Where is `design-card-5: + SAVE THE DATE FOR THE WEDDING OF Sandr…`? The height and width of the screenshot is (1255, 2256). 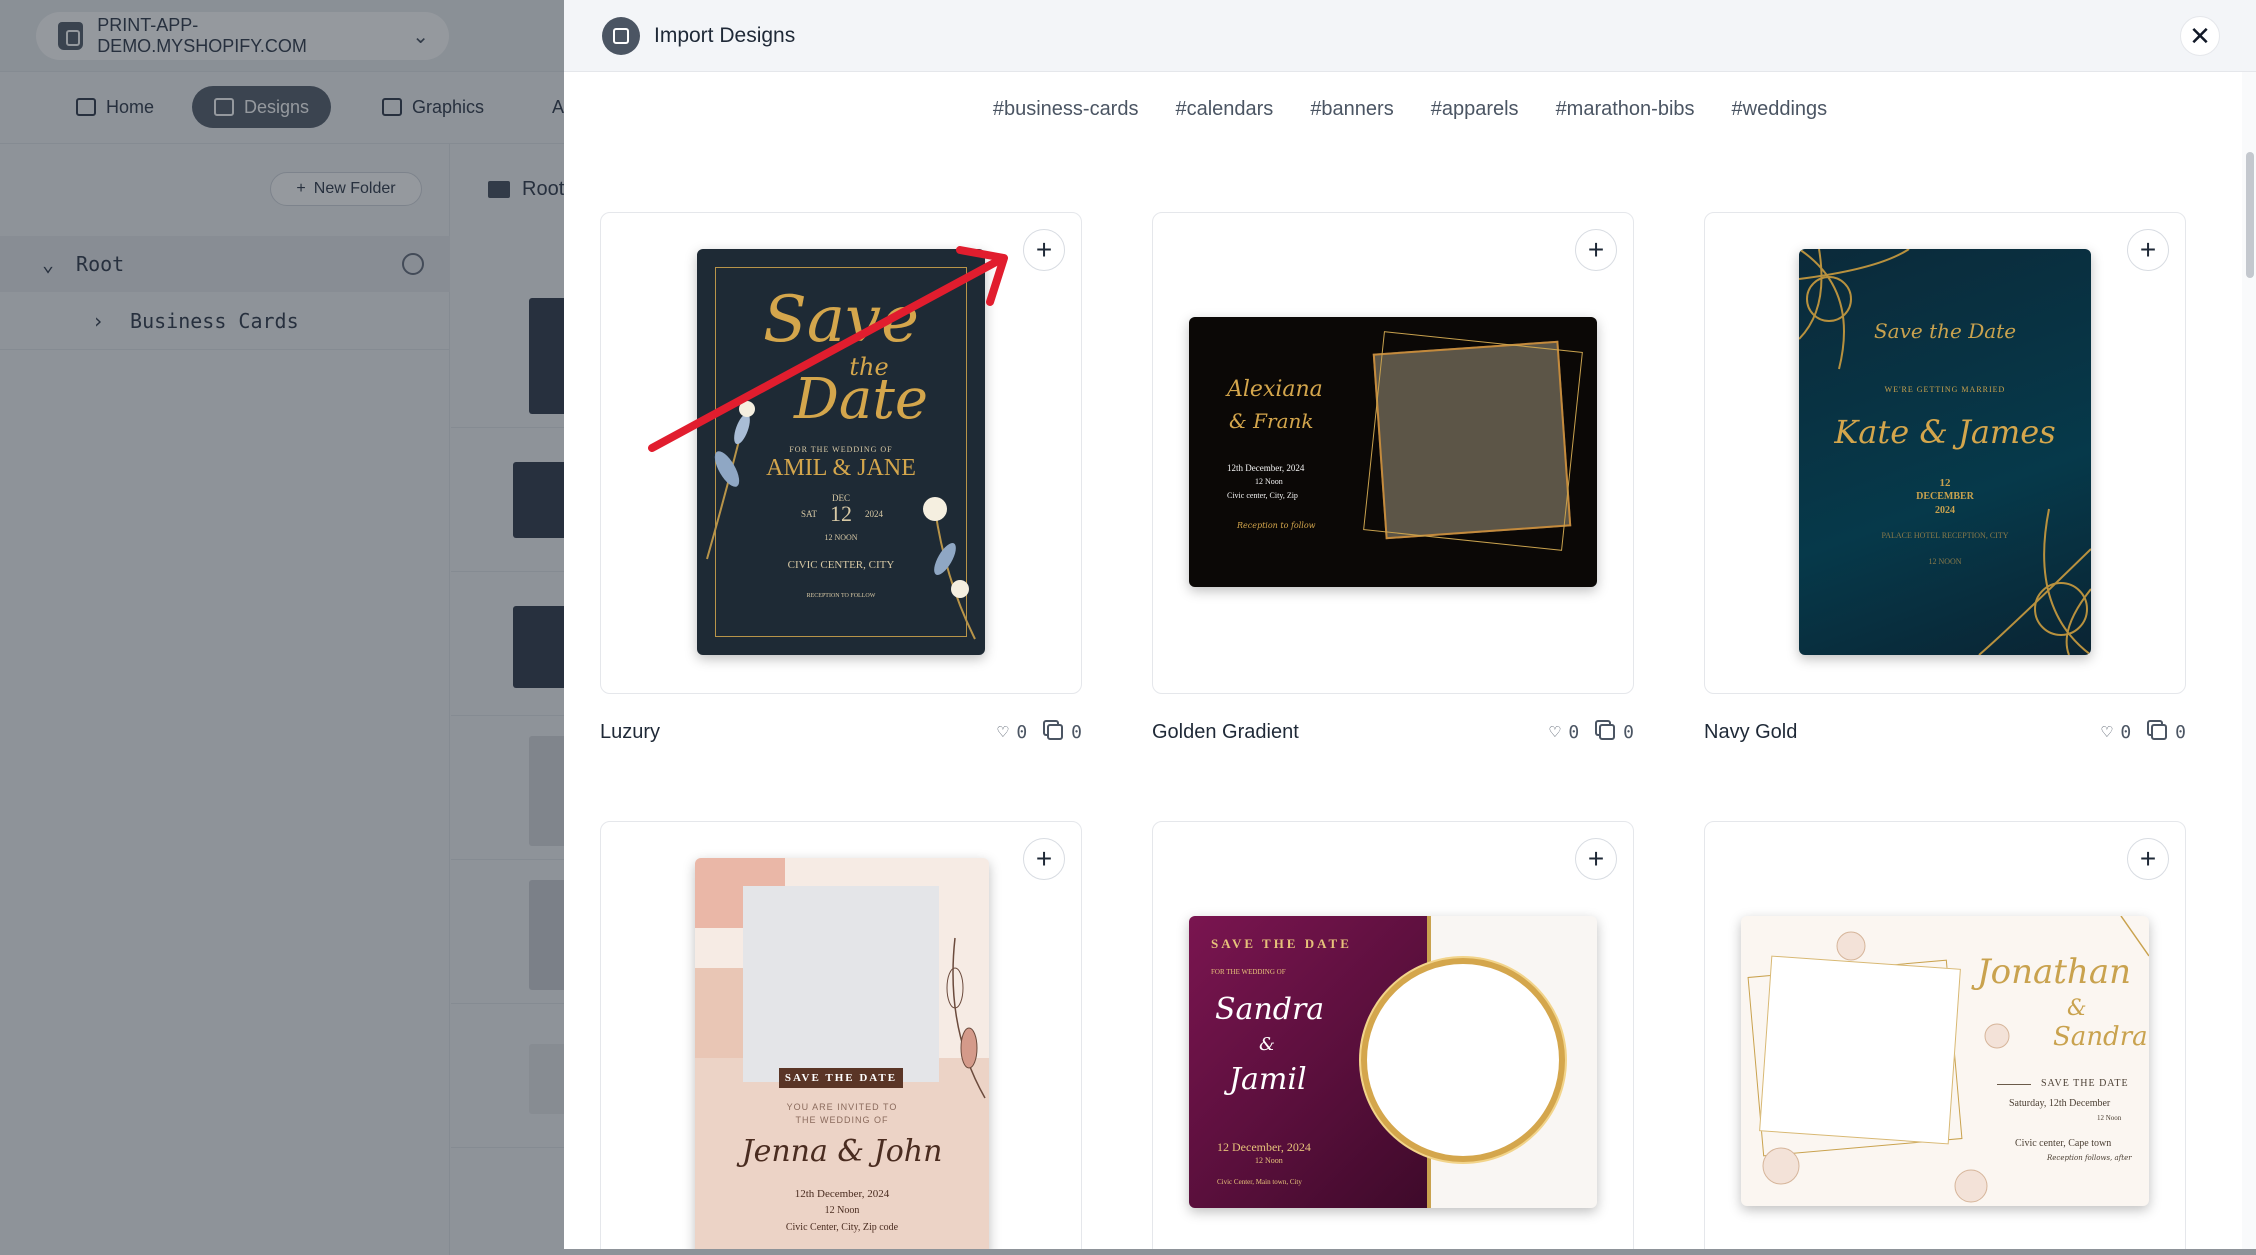
design-card-5: + SAVE THE DATE FOR THE WEDDING OF Sandr… is located at coordinates (1393, 1035).